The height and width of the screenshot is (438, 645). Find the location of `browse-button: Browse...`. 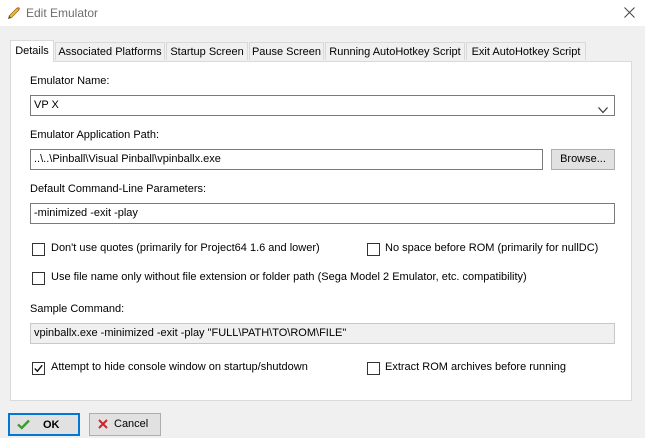

browse-button: Browse... is located at coordinates (583, 159).